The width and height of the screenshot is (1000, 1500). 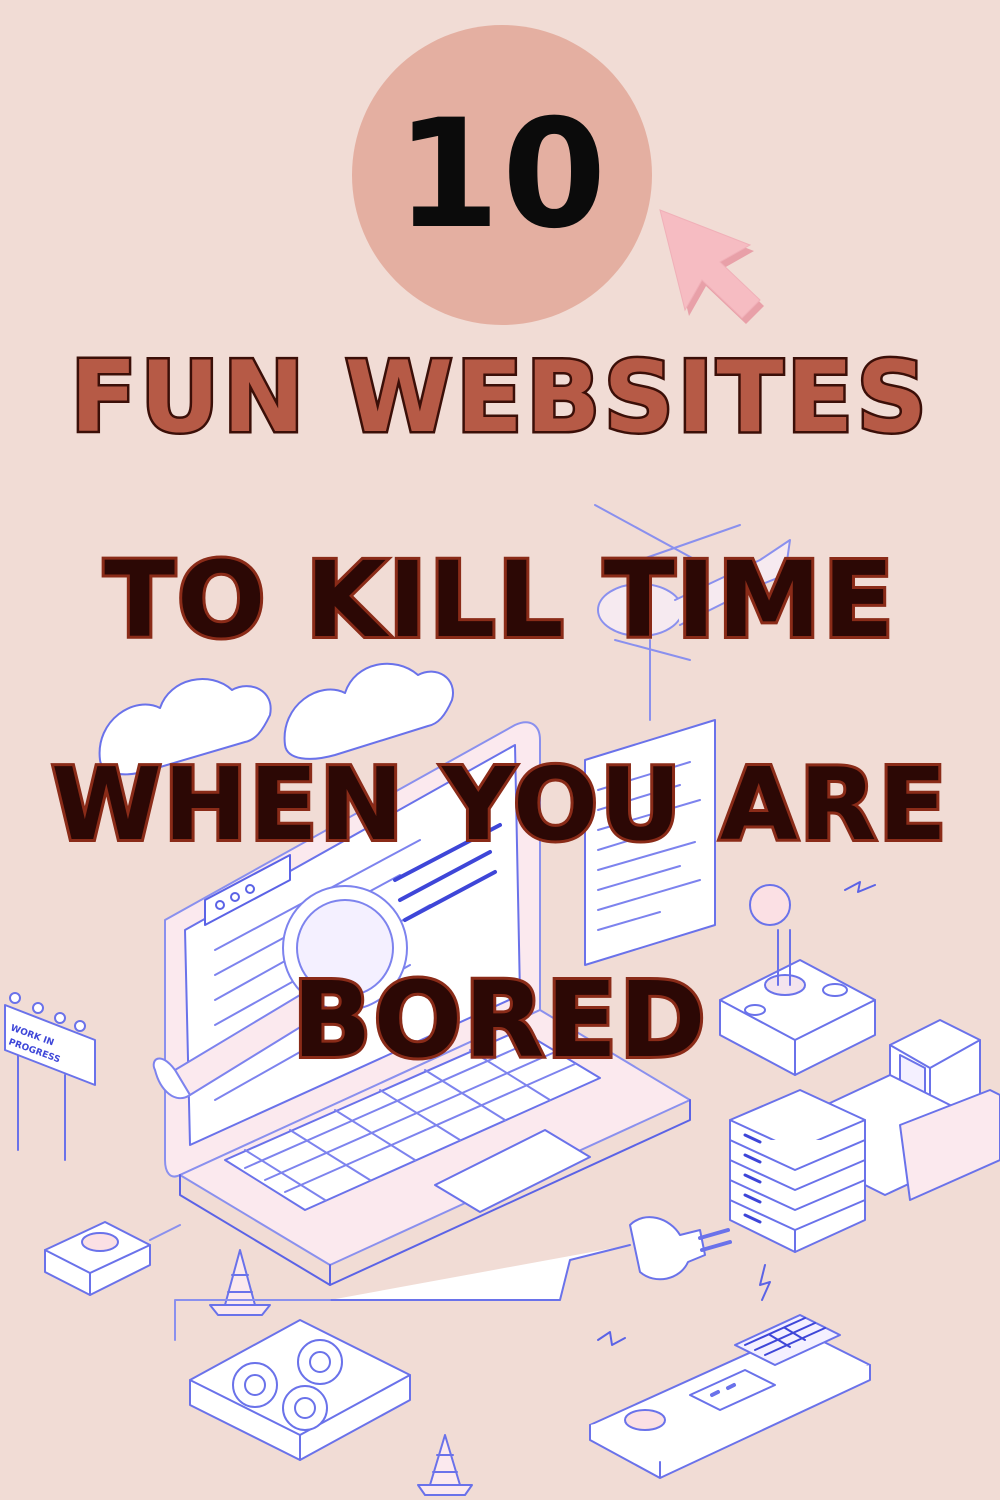 What do you see at coordinates (498, 804) in the screenshot?
I see `title-line-3: WHEN YOU ARE` at bounding box center [498, 804].